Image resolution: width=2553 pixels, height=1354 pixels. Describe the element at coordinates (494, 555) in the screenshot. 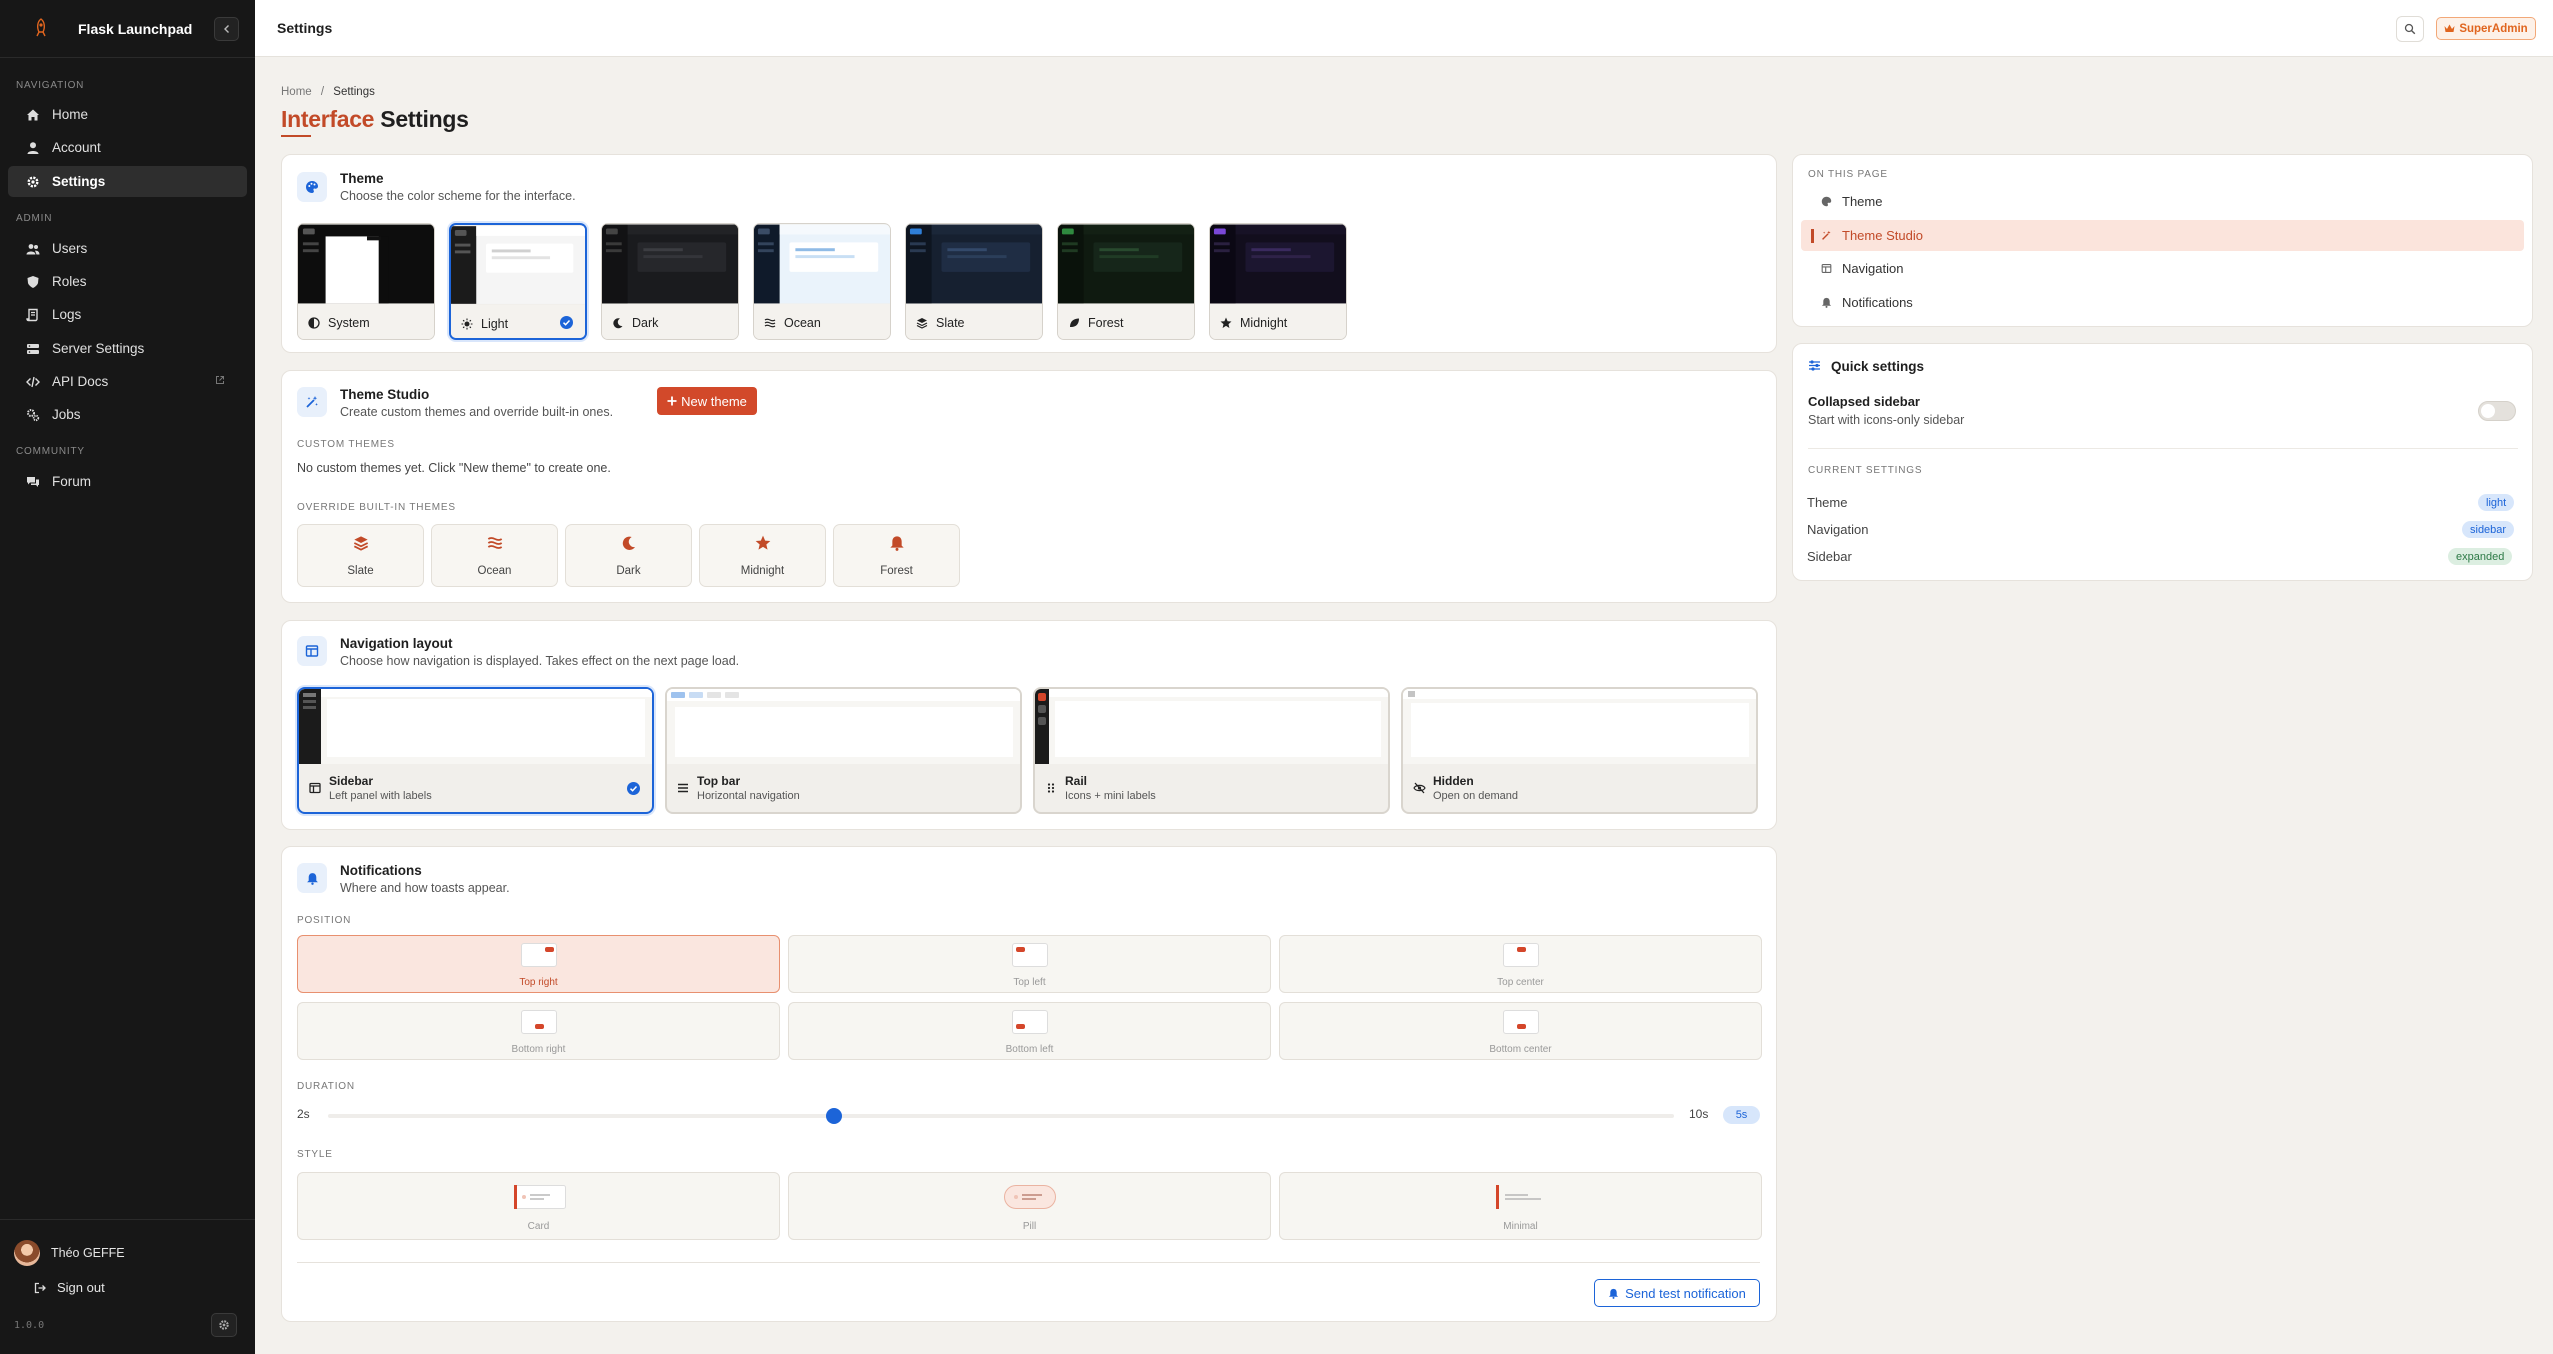

I see `override-theme-ocean: Ocean` at that location.